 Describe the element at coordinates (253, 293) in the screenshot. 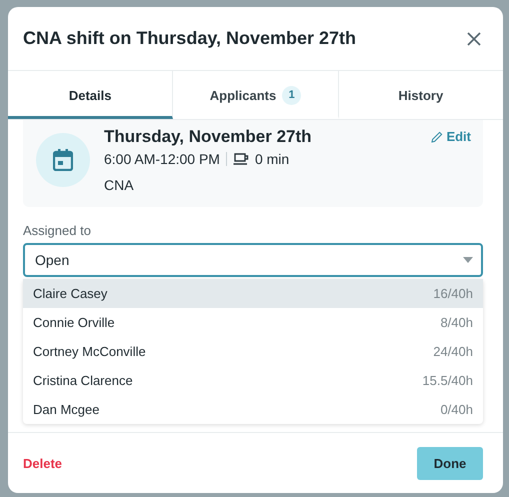

I see `dropdown-option: Claire Casey 16/40h` at that location.